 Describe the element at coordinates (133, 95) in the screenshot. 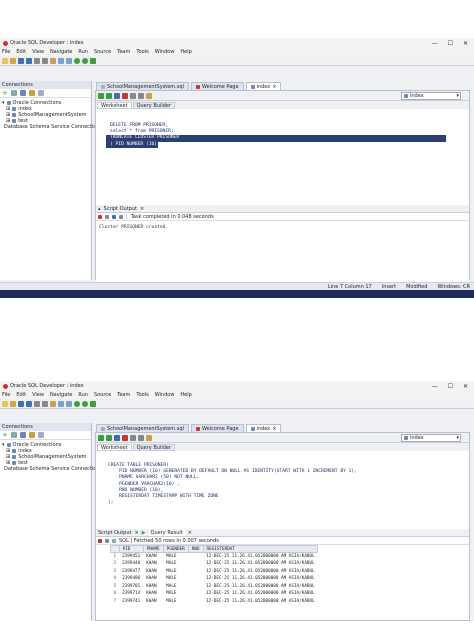

I see `explain-plan-icon` at that location.